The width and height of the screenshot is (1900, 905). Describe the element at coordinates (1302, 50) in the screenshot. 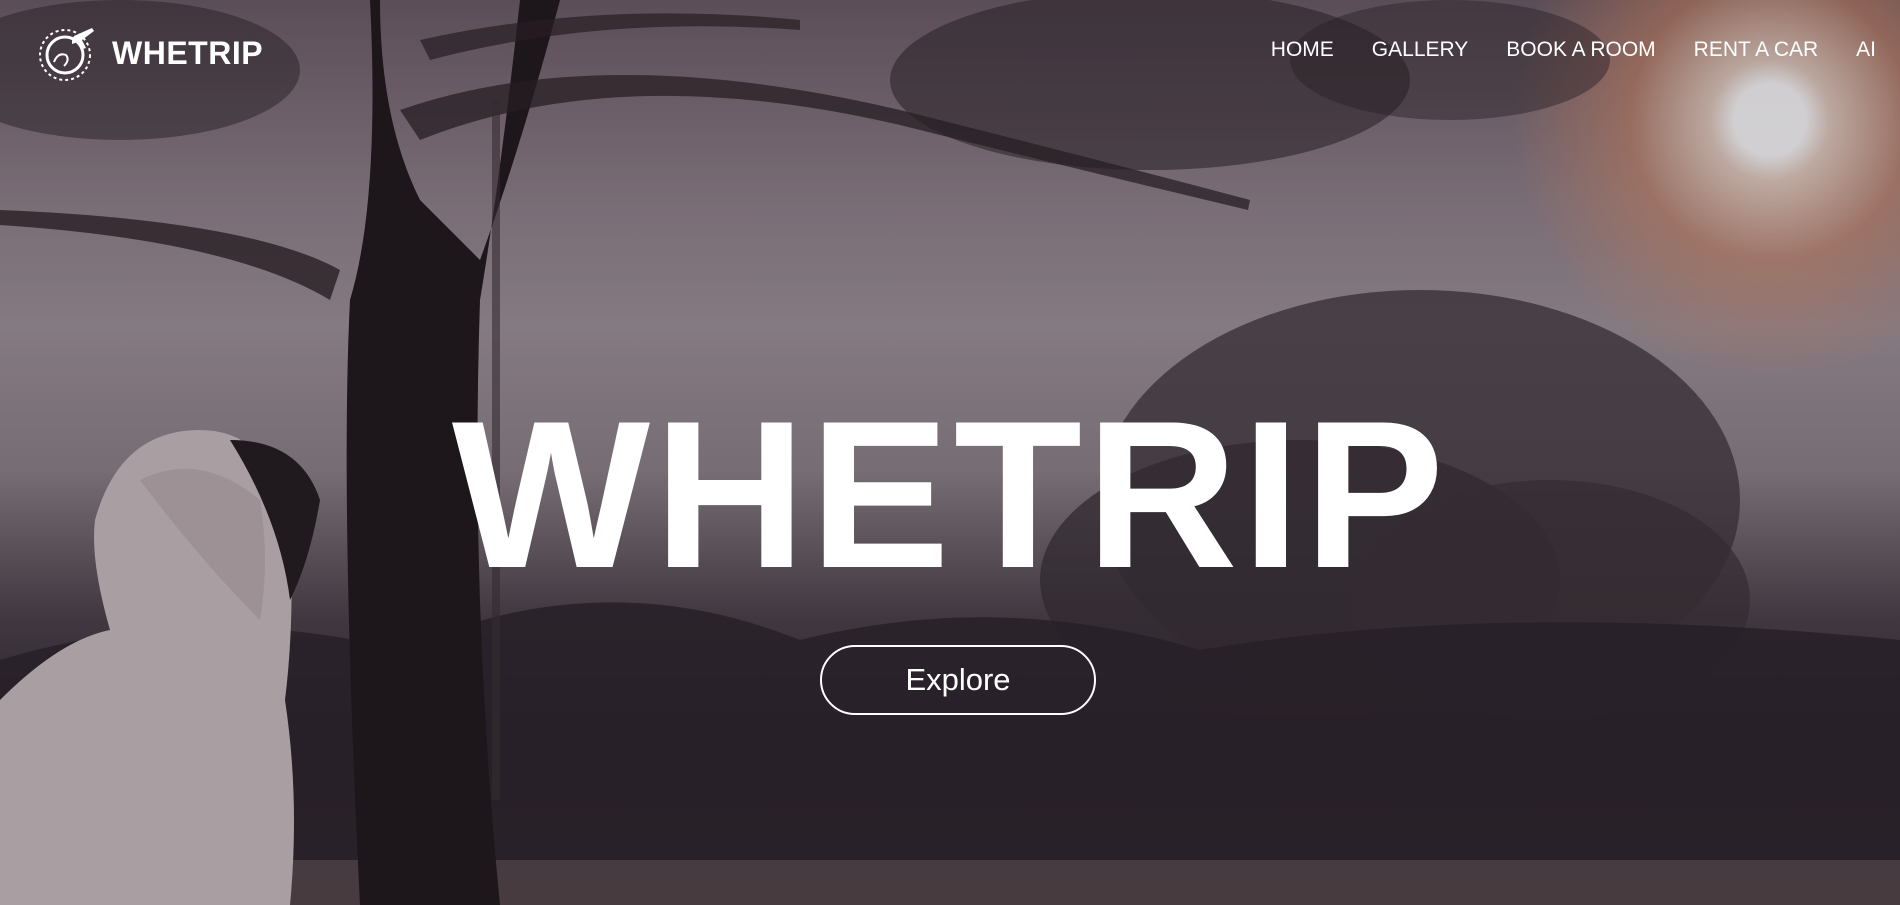

I see `nav-home: HOME` at that location.